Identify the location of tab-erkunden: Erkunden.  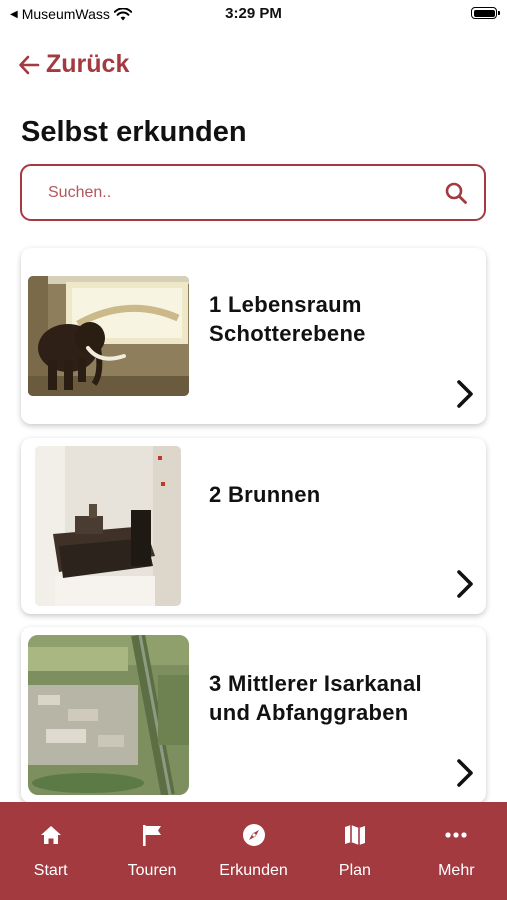
(253, 851).